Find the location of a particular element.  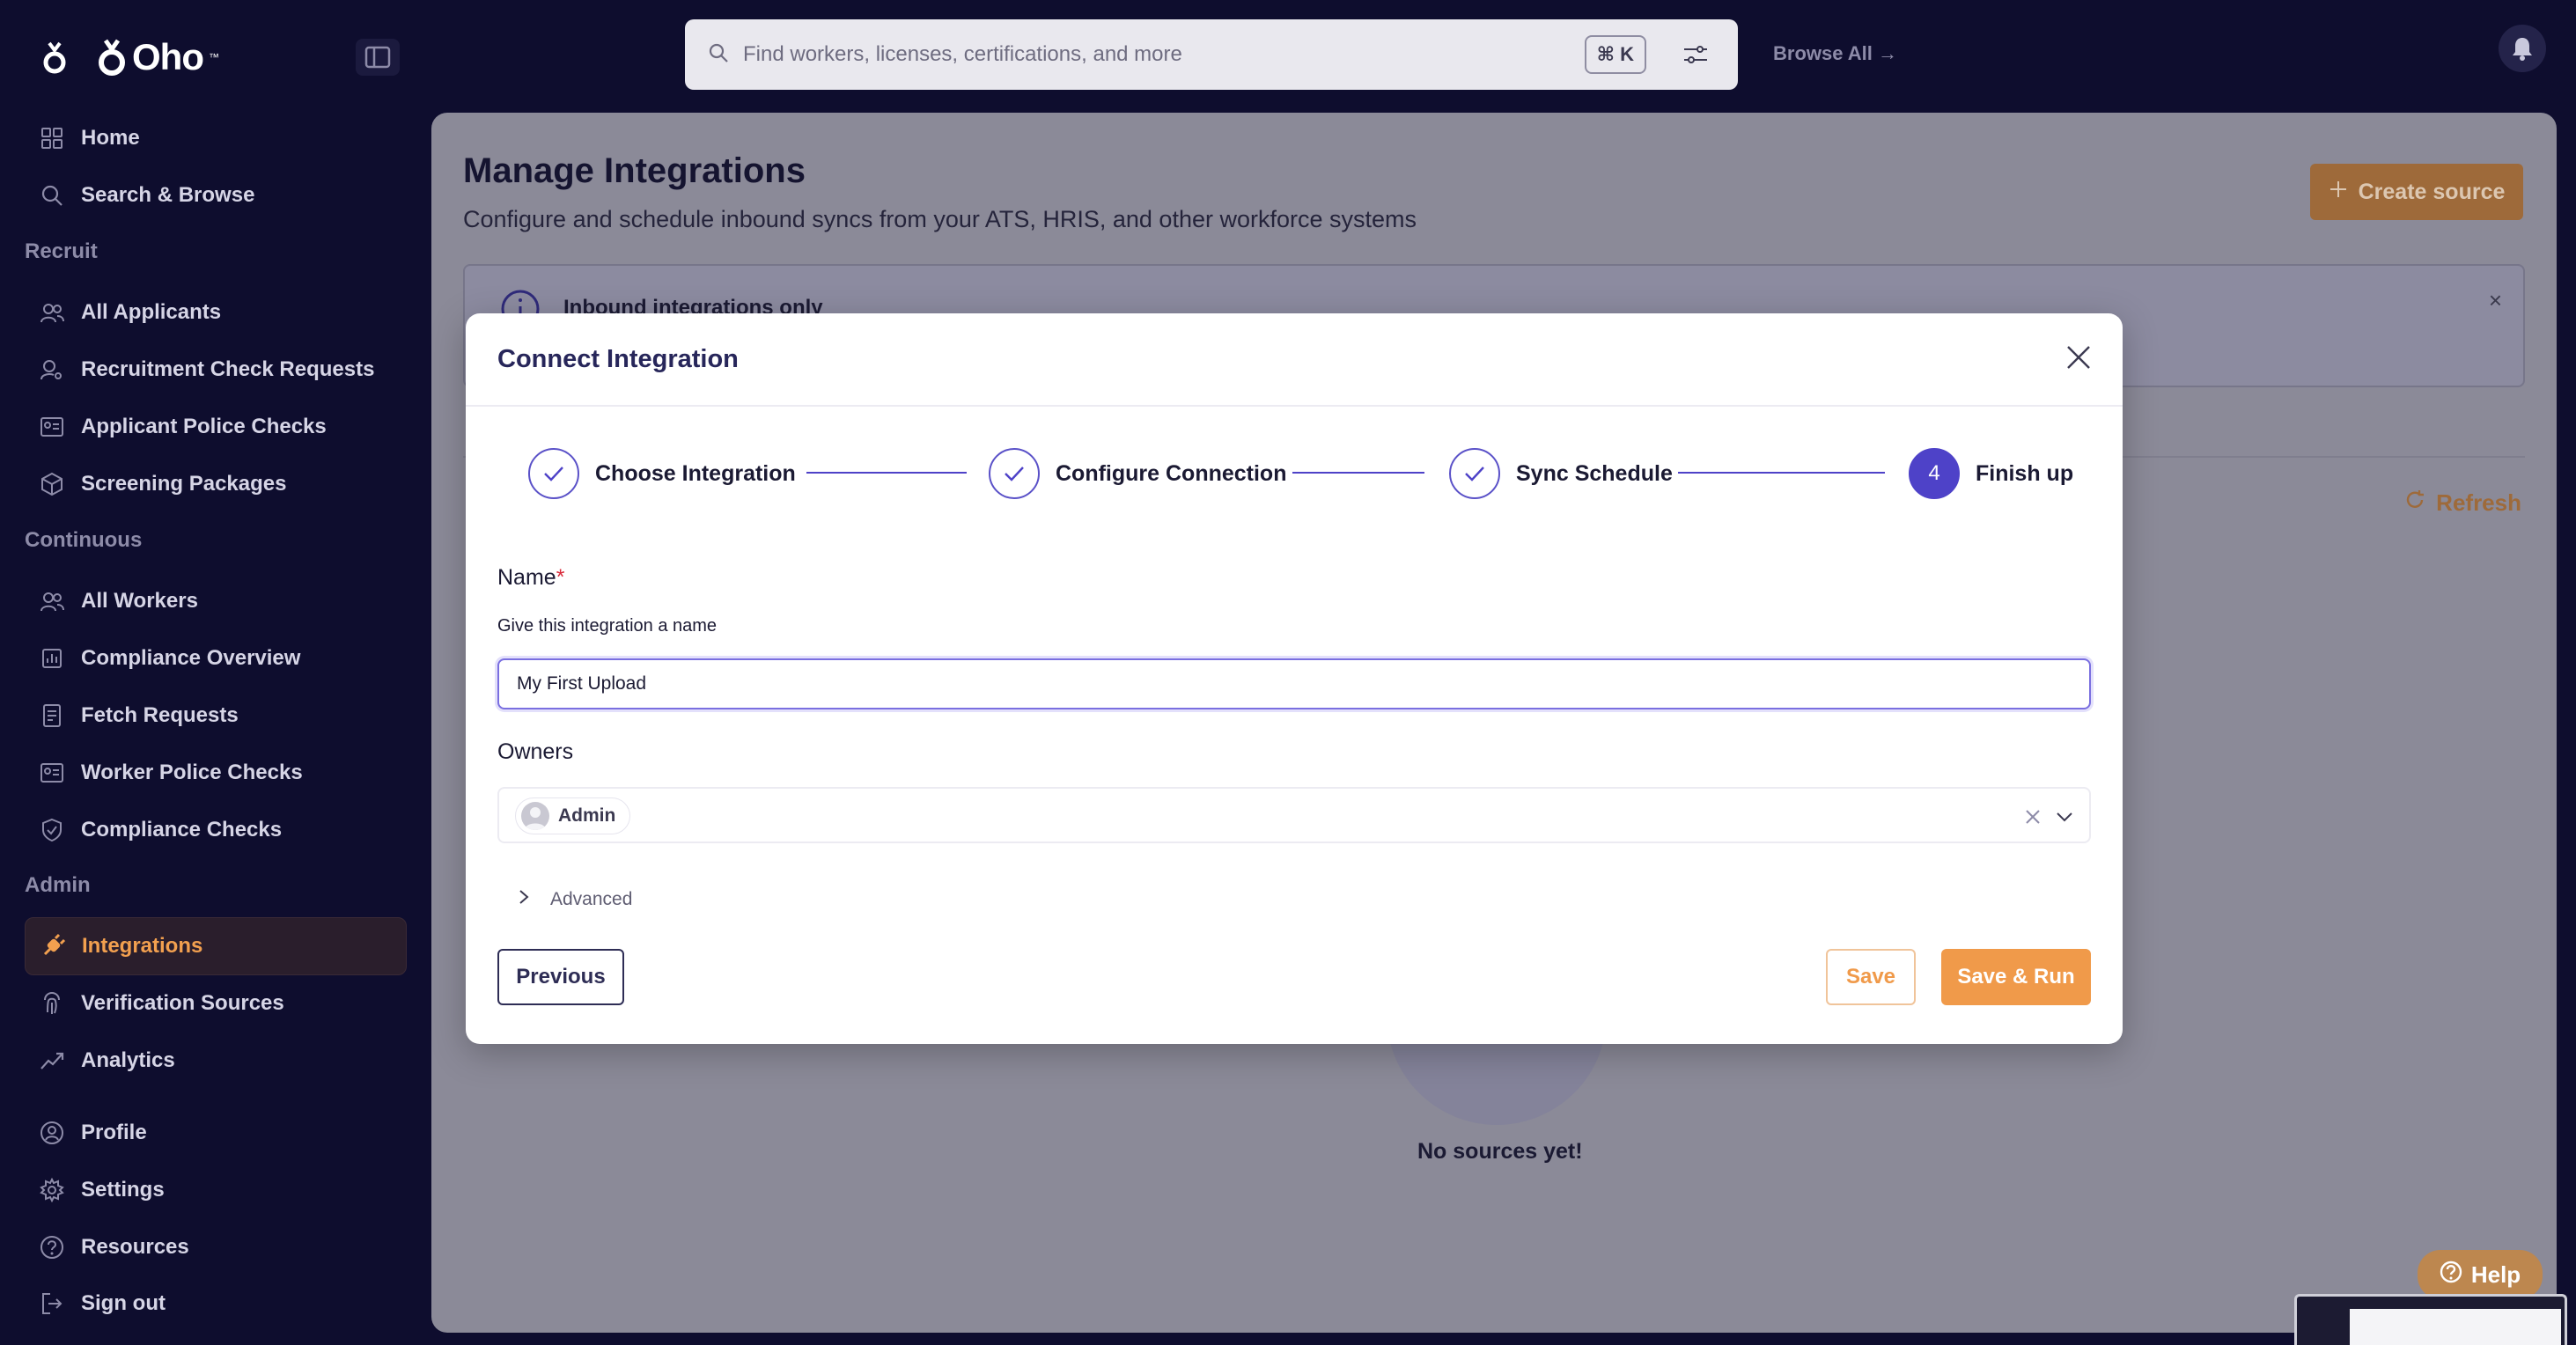

integration-name-input is located at coordinates (1294, 683).